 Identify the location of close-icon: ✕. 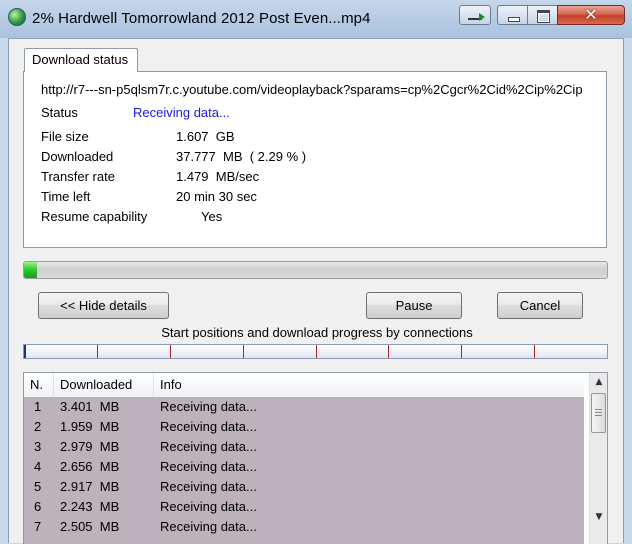
(591, 14).